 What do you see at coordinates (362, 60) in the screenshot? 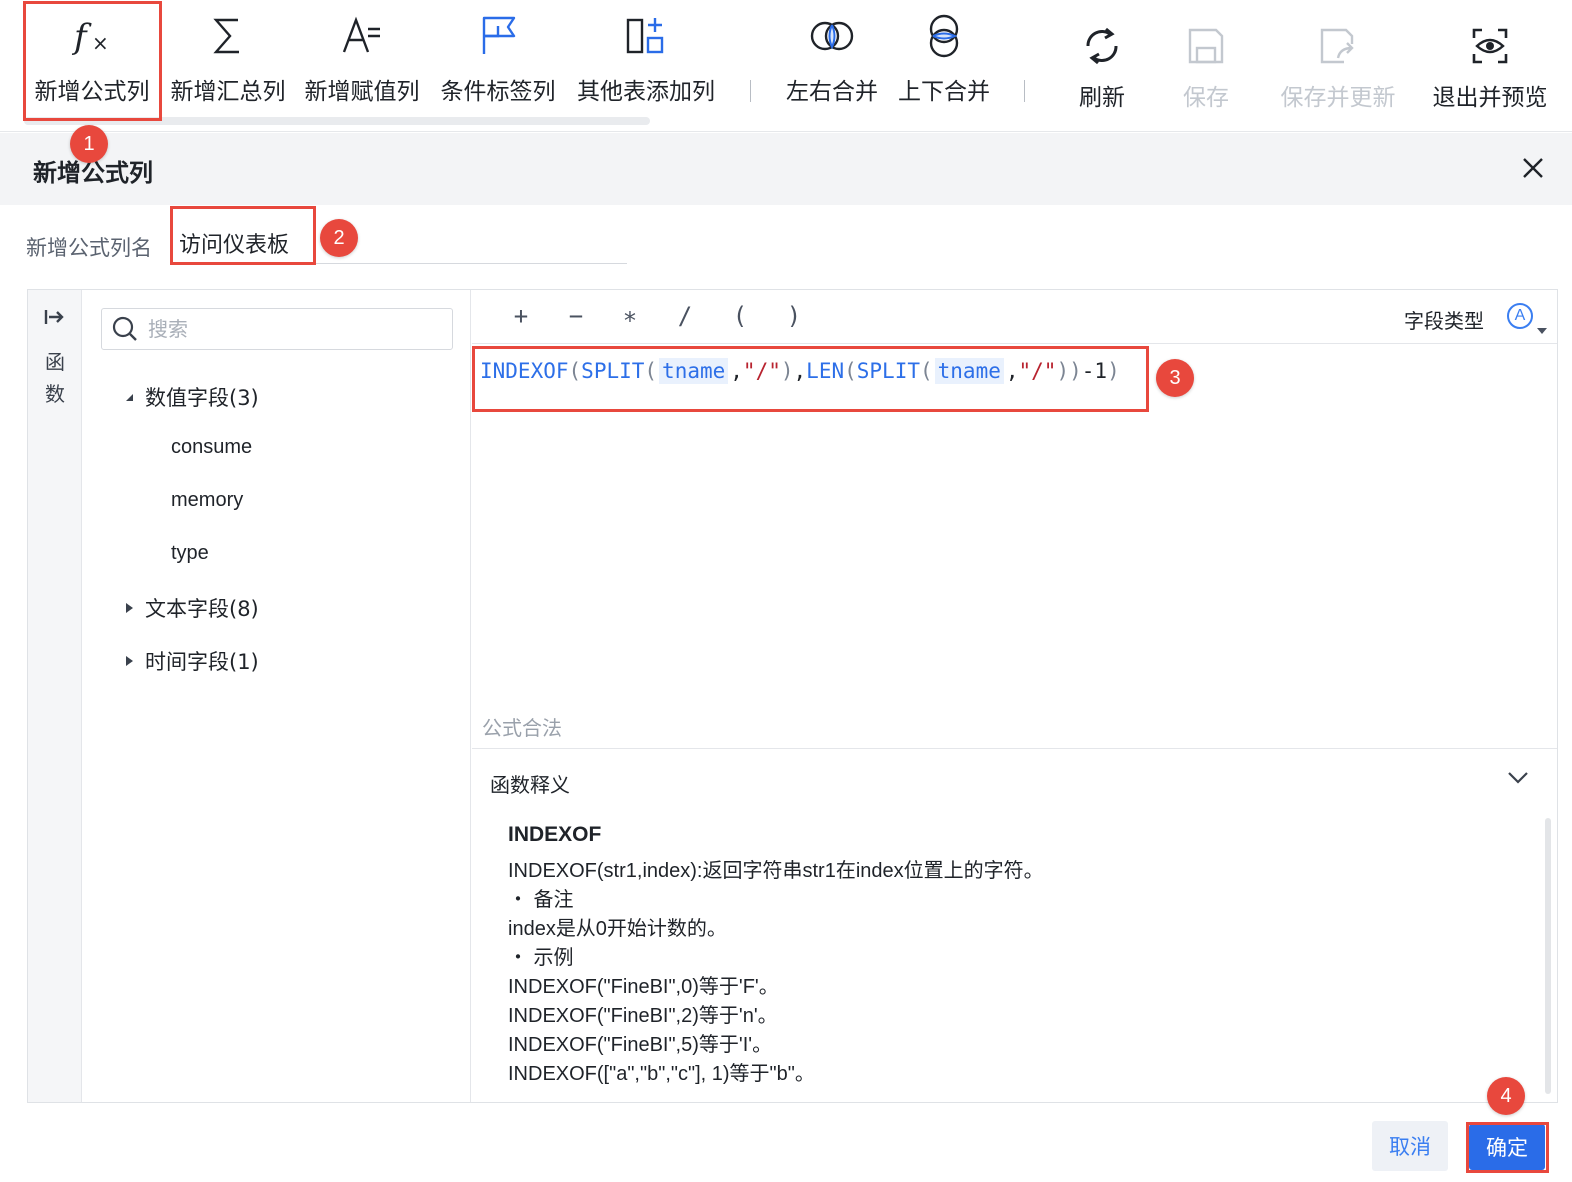
I see `add-assign-column-button: 新增赋值列` at bounding box center [362, 60].